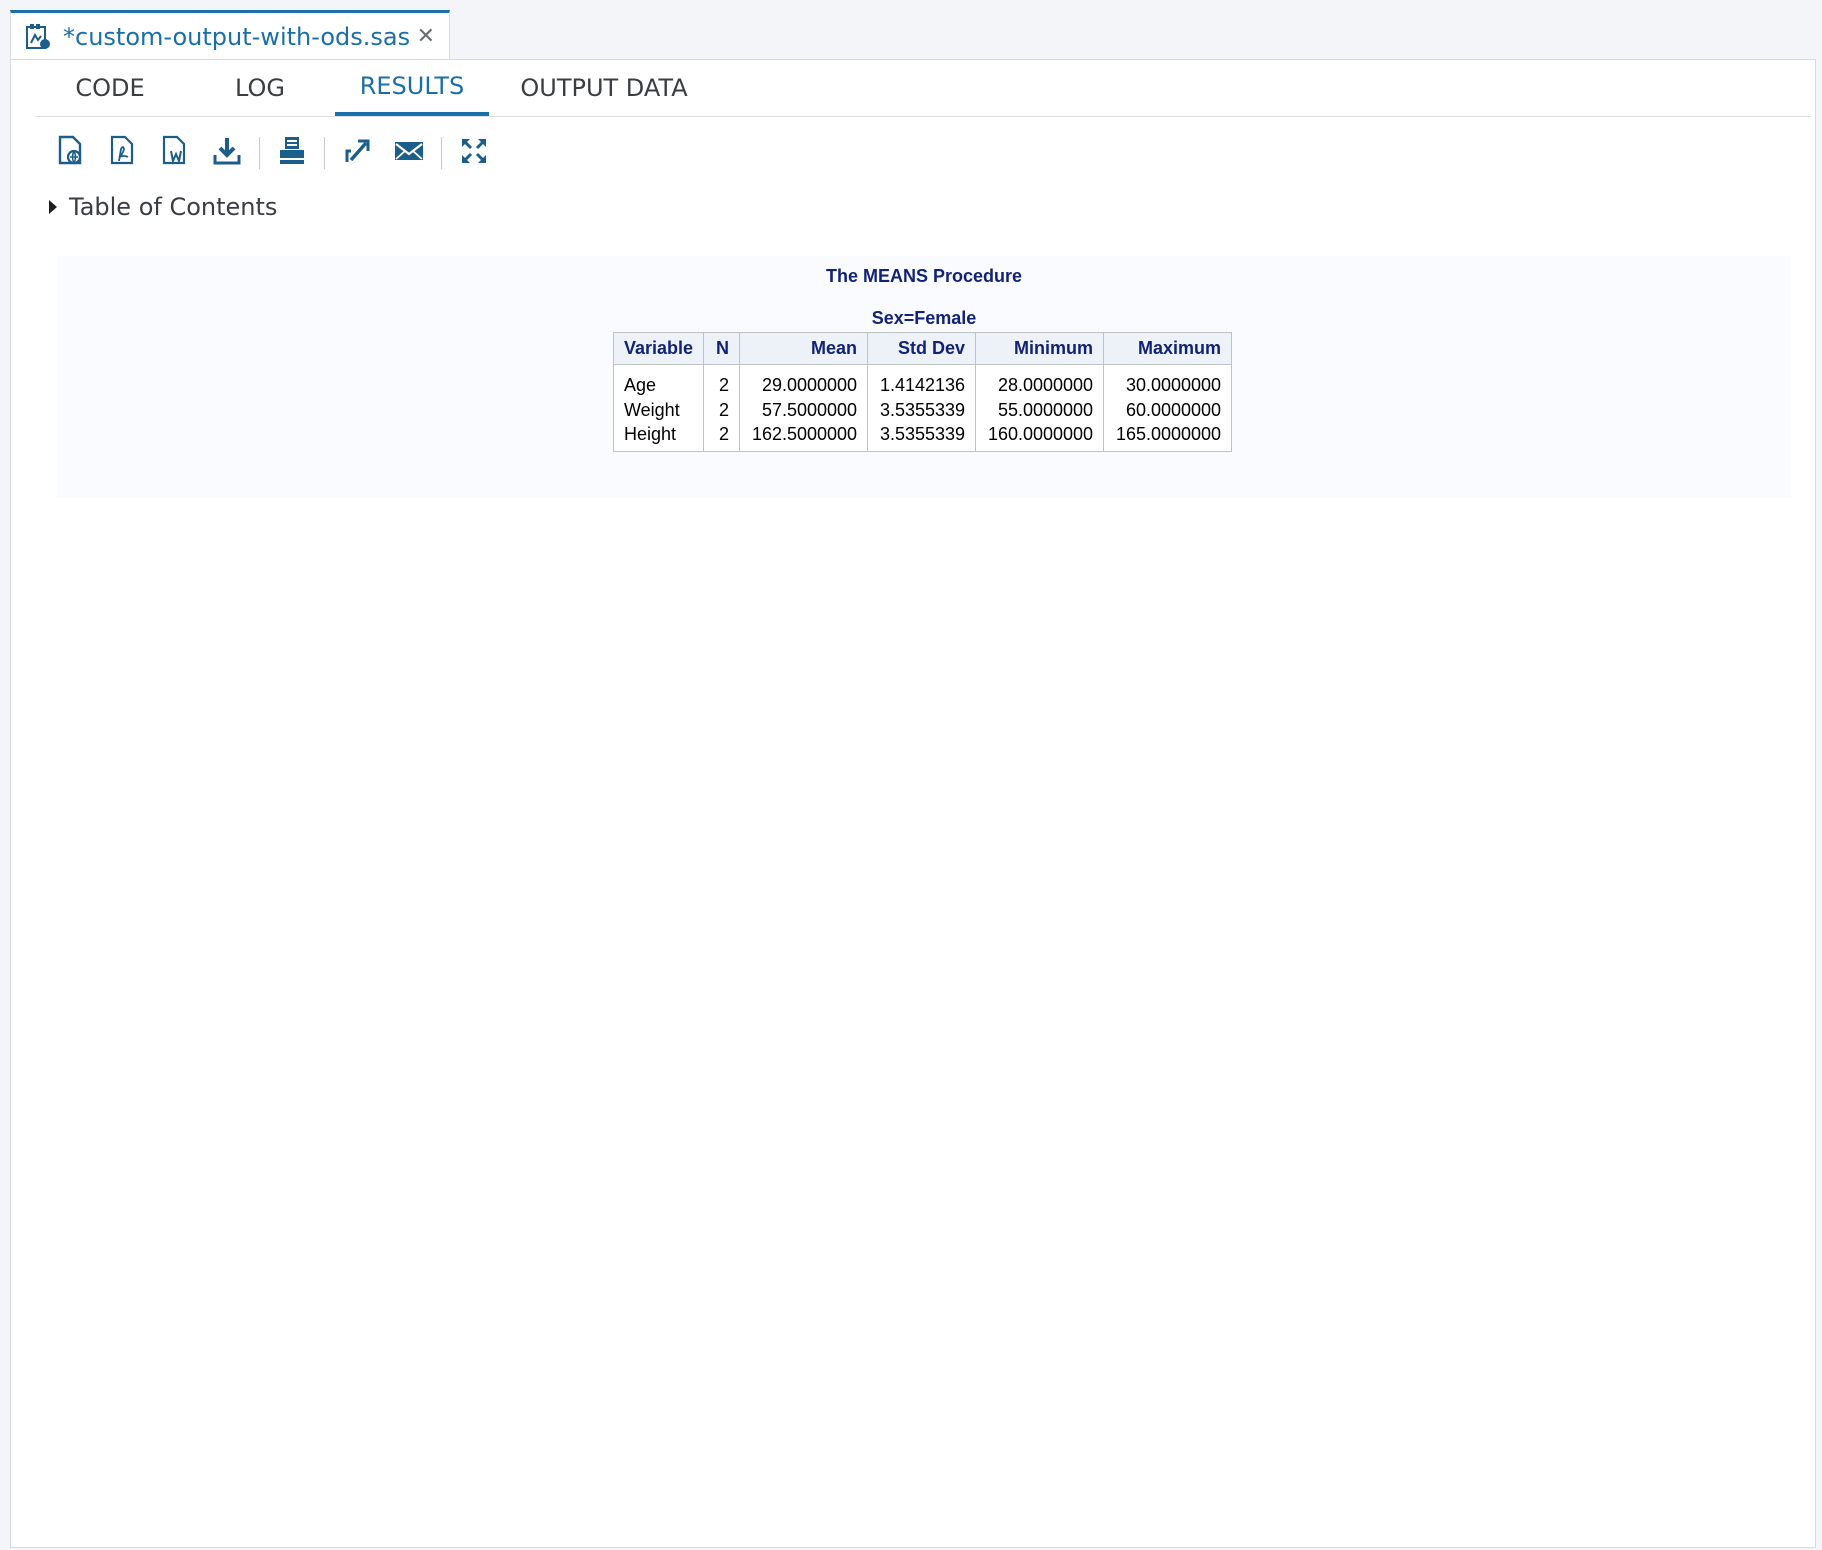 The height and width of the screenshot is (1550, 1822). What do you see at coordinates (1040, 410) in the screenshot?
I see `table-cell: 55.0000000` at bounding box center [1040, 410].